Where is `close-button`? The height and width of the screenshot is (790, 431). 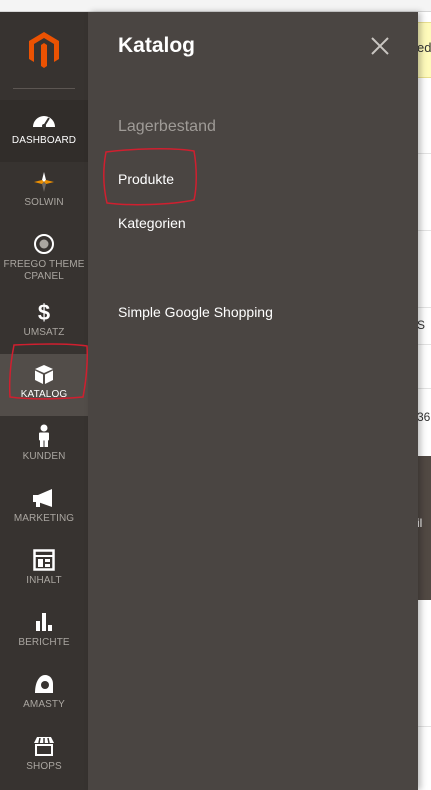 close-button is located at coordinates (380, 46).